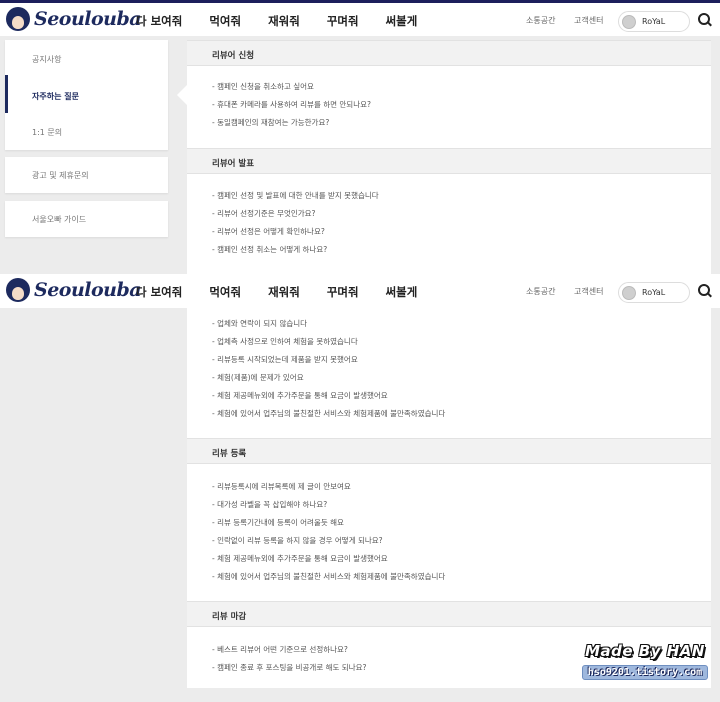 This screenshot has width=720, height=702. Describe the element at coordinates (645, 651) in the screenshot. I see `watermark-title: Made By HAN` at that location.